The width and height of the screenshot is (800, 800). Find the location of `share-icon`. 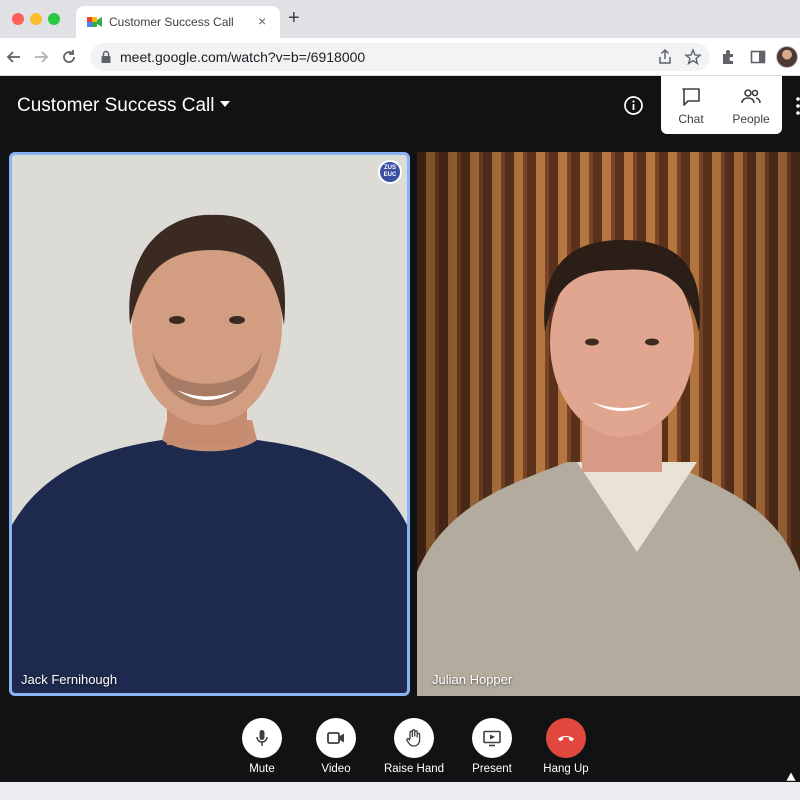

share-icon is located at coordinates (665, 57).